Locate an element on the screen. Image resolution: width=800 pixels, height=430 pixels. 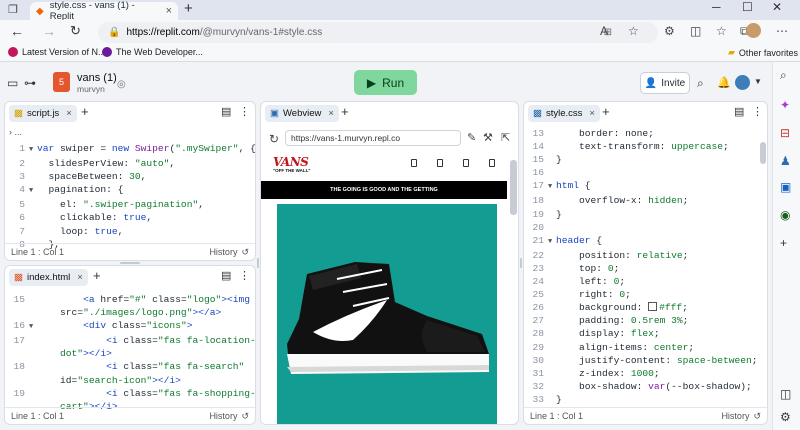
code-line: 28 display: flex; is located at coordinates (641, 333).